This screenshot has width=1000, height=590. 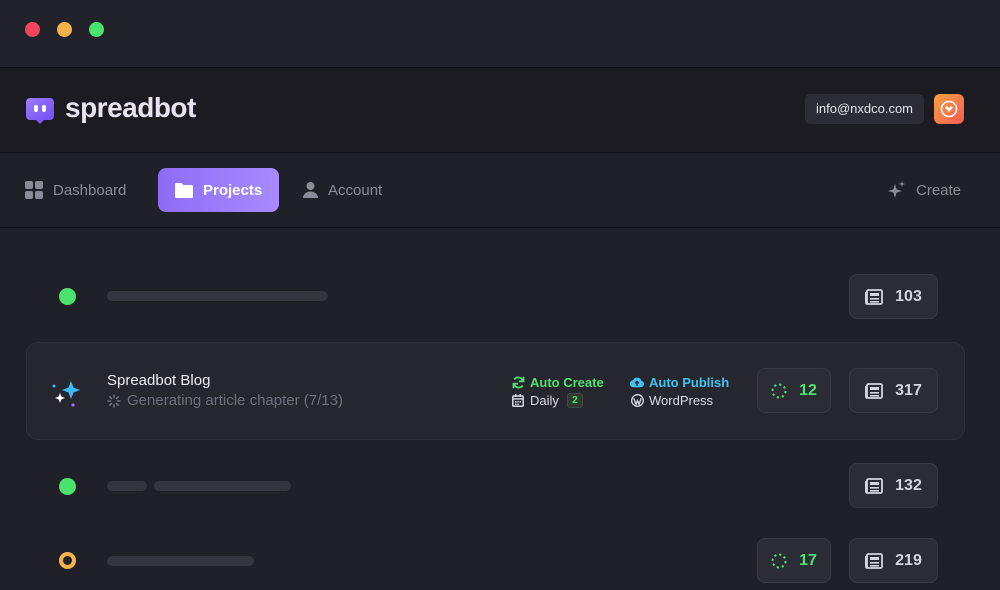 I want to click on window-titlebar, so click(x=500, y=34).